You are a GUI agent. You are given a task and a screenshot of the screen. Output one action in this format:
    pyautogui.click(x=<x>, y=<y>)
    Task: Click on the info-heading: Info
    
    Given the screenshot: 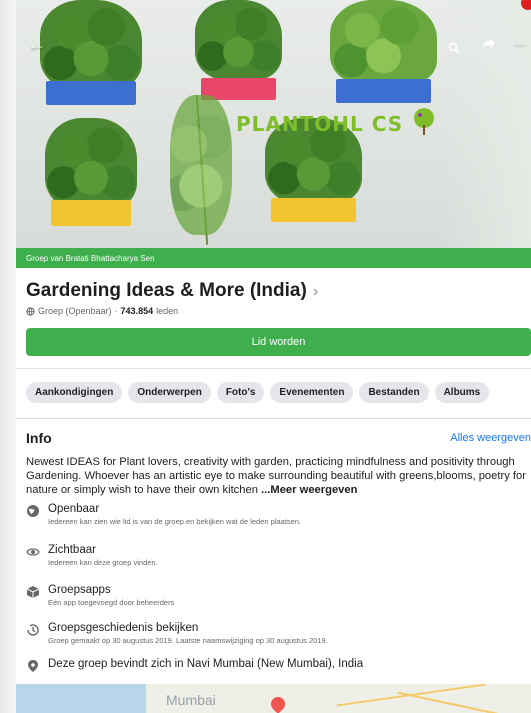 What is the action you would take?
    pyautogui.click(x=39, y=438)
    